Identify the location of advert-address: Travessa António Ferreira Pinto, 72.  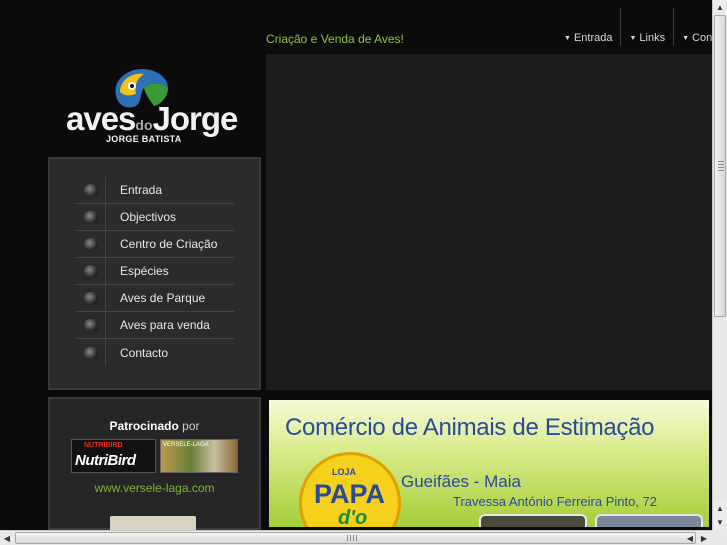
(555, 501).